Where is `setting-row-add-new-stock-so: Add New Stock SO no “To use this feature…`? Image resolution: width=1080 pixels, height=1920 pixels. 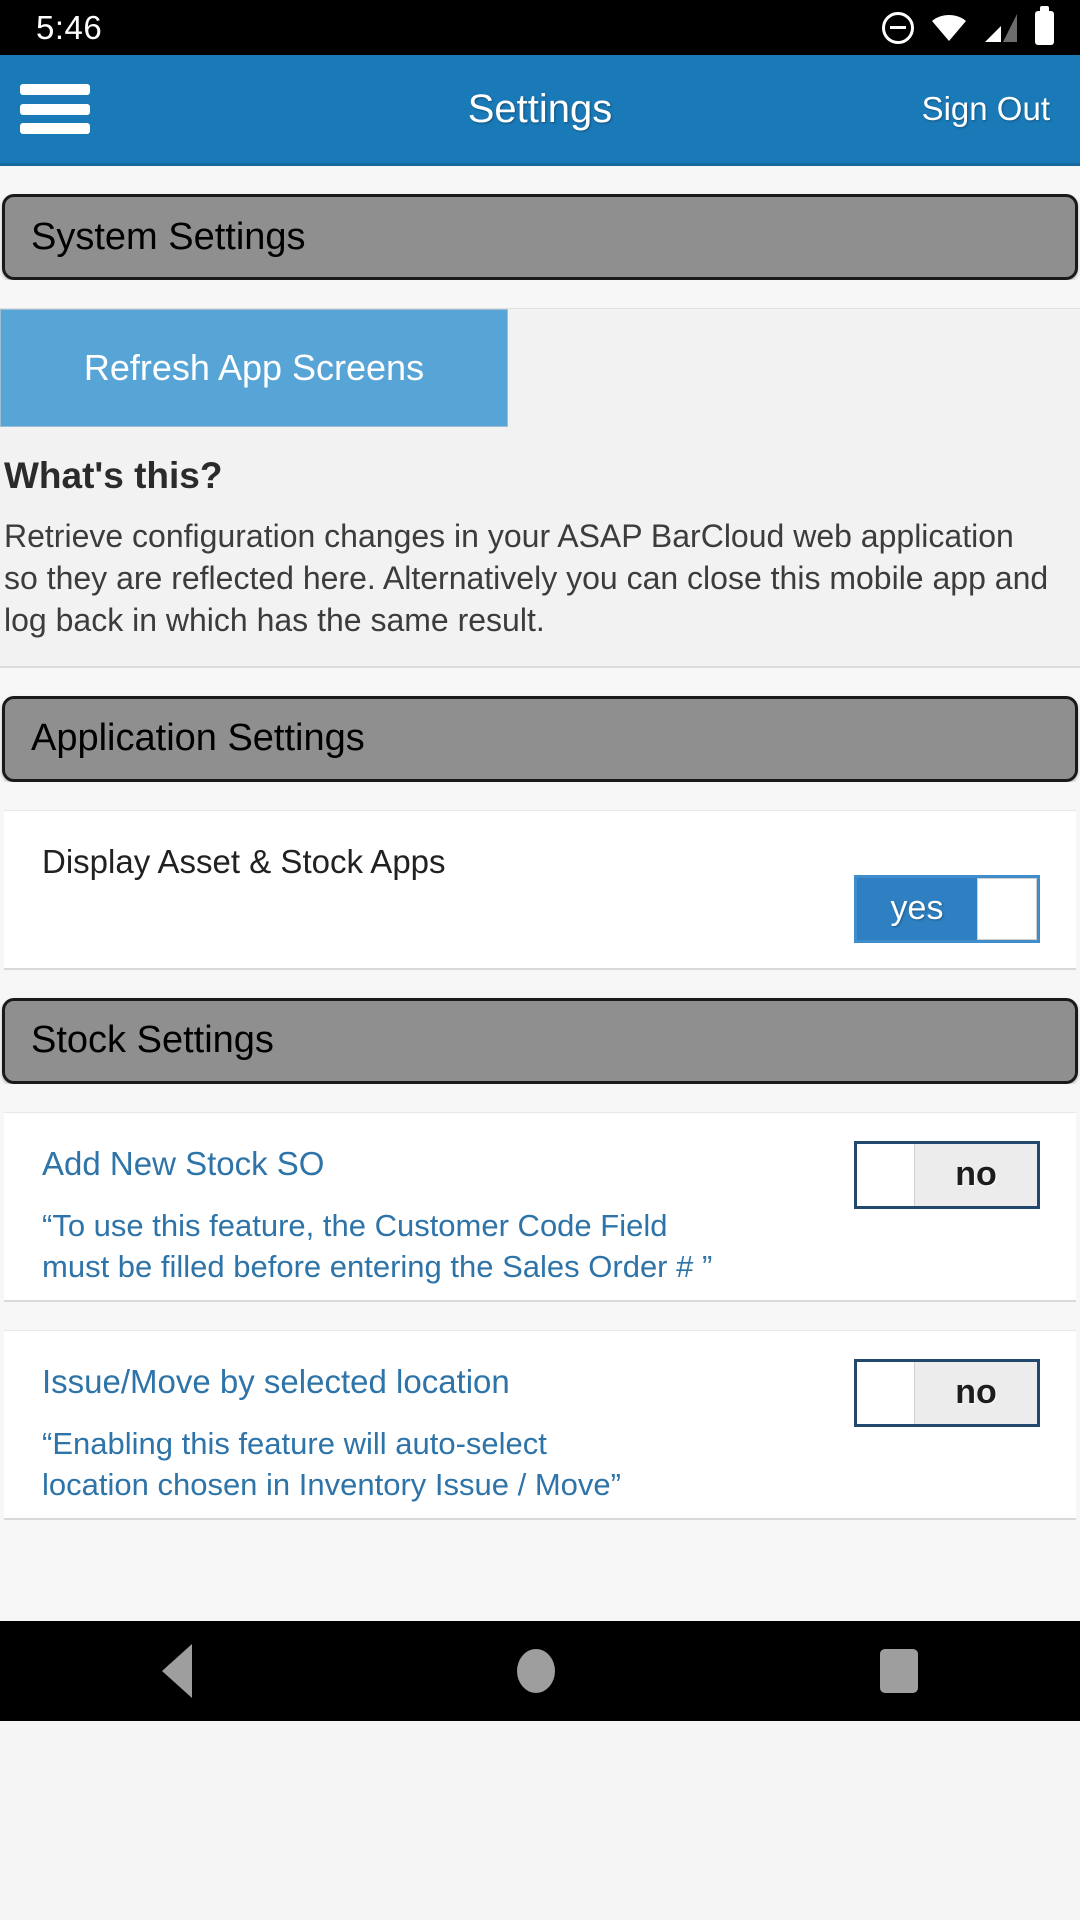
setting-row-add-new-stock-so: Add New Stock SO no “To use this feature… is located at coordinates (540, 1206).